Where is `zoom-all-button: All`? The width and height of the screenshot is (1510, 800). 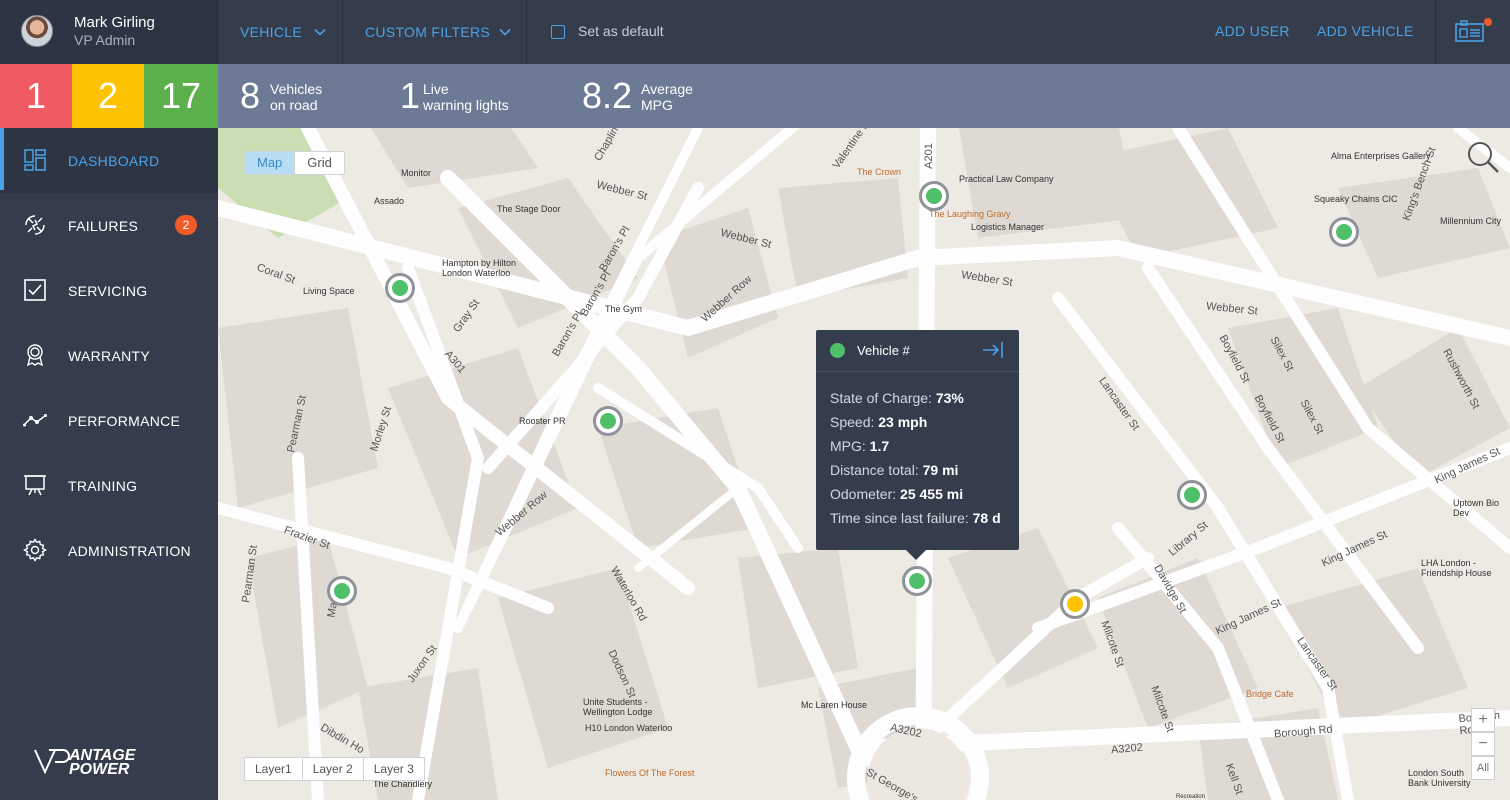
zoom-all-button: All is located at coordinates (1483, 768).